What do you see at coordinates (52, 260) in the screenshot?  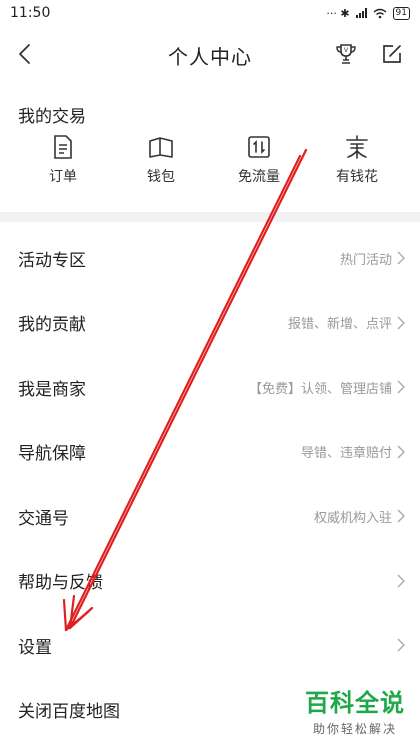 I see `menu-item-label: 活动专区` at bounding box center [52, 260].